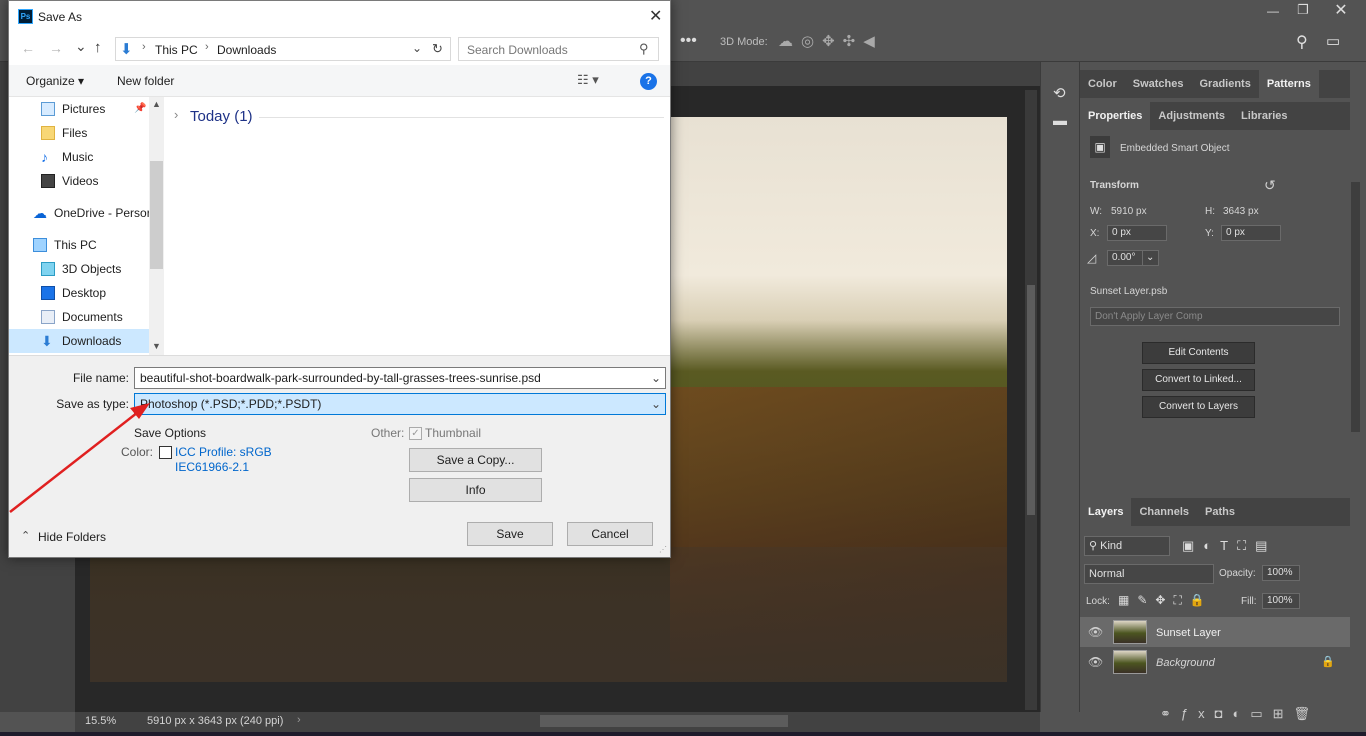 Image resolution: width=1366 pixels, height=736 pixels. I want to click on document-info: 5910 px x 3643 px (240 ppi), so click(215, 721).